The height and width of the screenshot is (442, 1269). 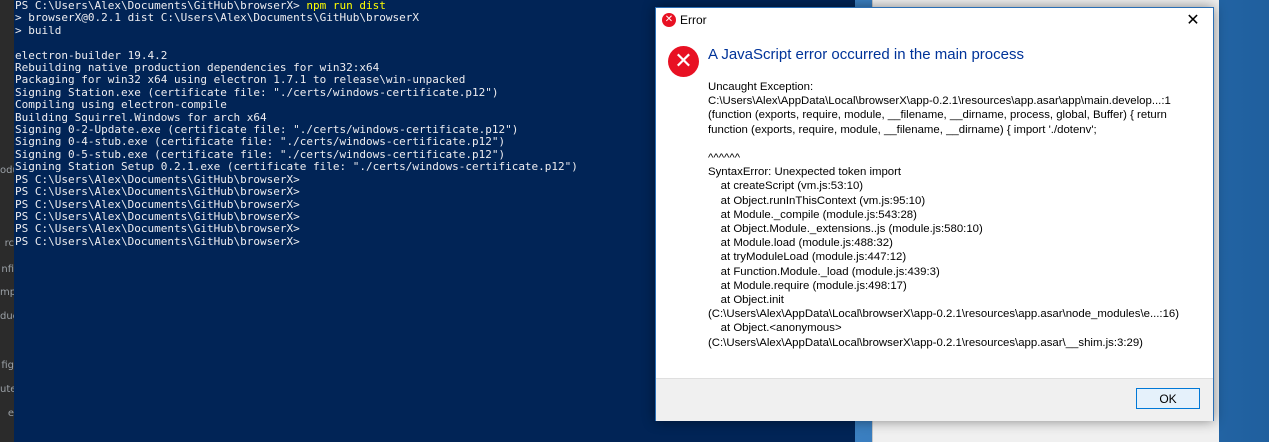 What do you see at coordinates (7, 316) in the screenshot?
I see `editor-fragment: duc` at bounding box center [7, 316].